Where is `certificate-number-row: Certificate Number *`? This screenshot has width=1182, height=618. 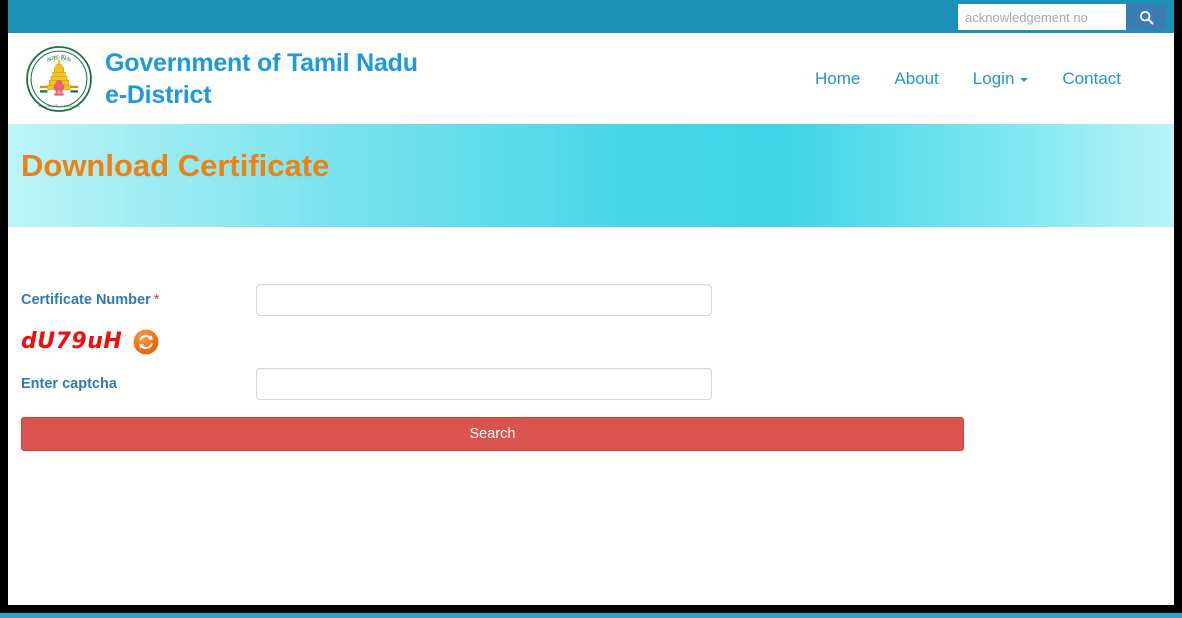 certificate-number-row: Certificate Number * is located at coordinates (591, 300).